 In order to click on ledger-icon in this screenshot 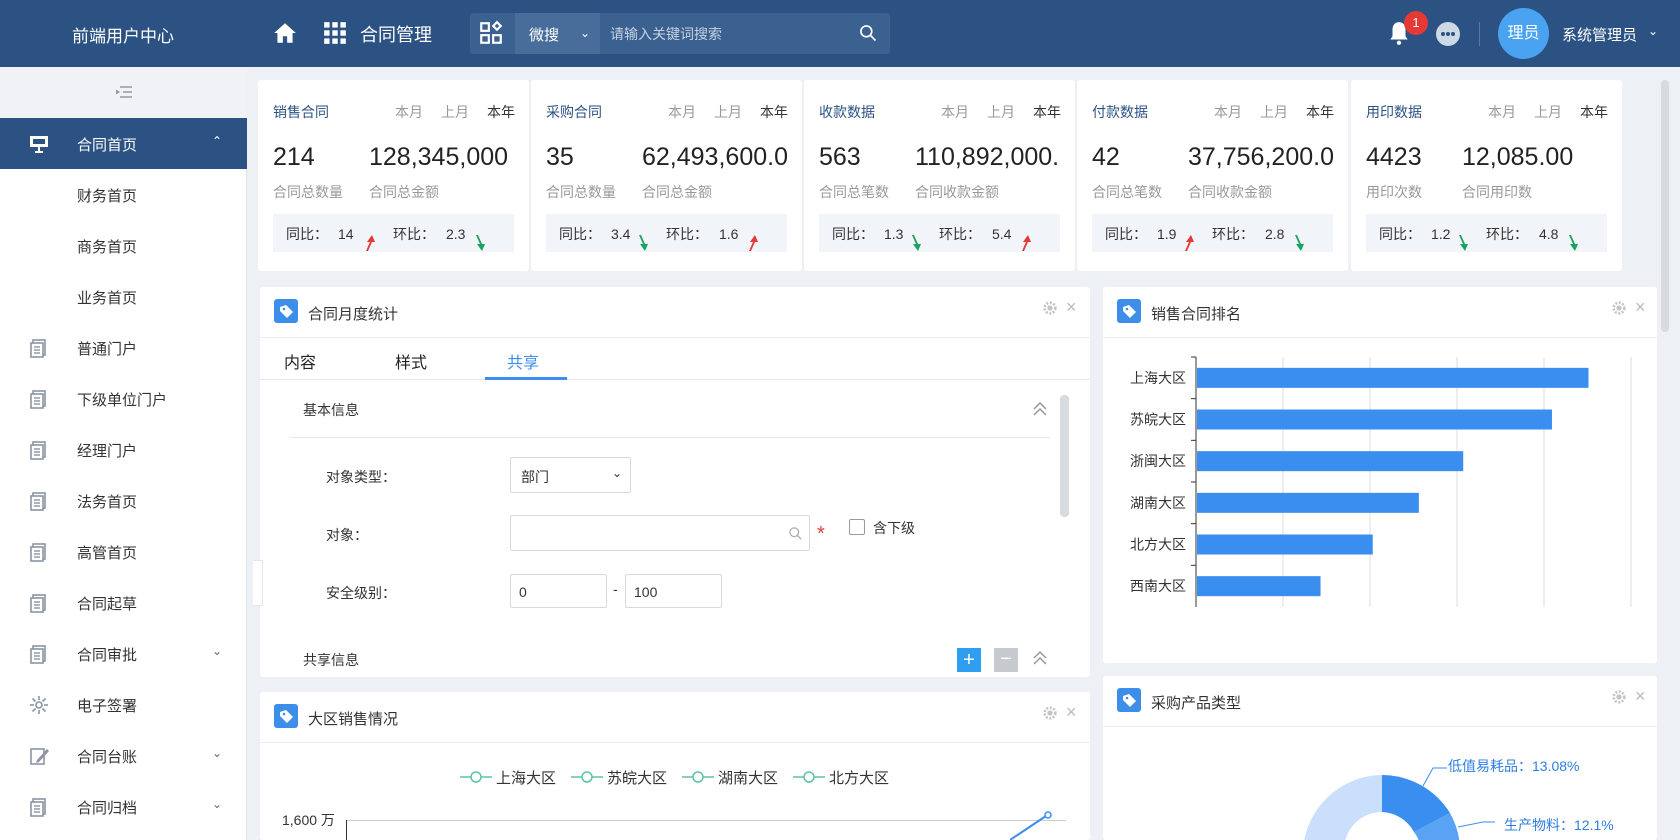, I will do `click(39, 756)`.